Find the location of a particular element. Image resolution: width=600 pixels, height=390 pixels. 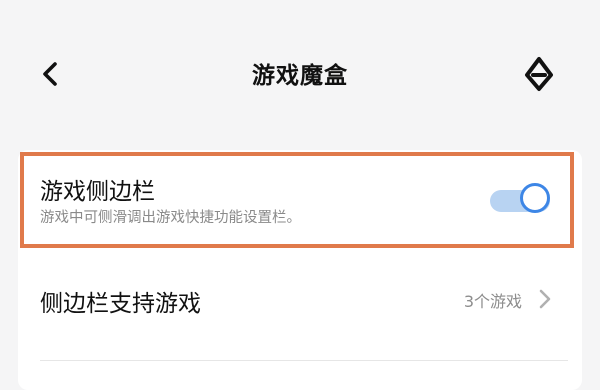

game-sidebar-toggle is located at coordinates (523, 201).